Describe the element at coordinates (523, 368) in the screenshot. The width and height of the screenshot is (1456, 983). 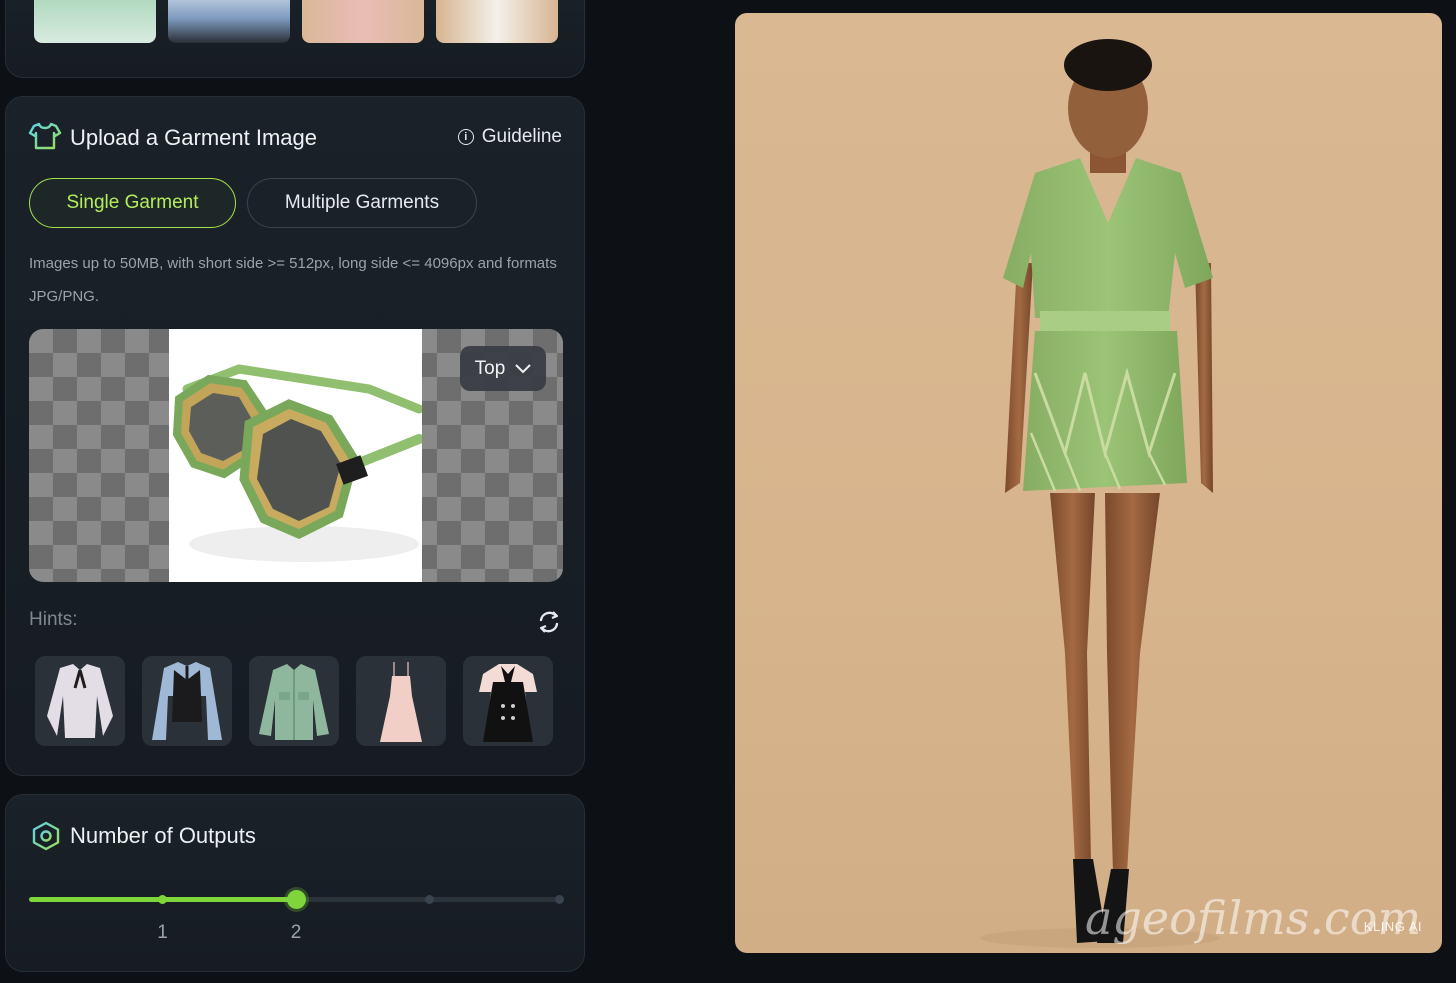
I see `chevron-down-icon` at that location.